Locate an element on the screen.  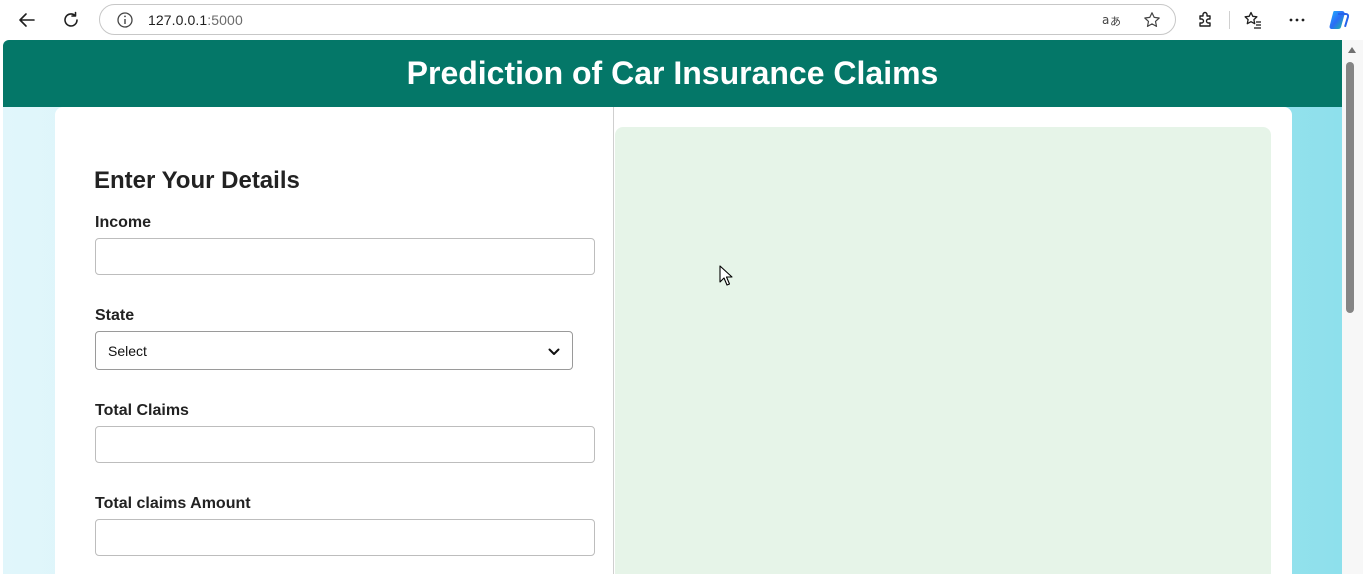
mouse-cursor-icon is located at coordinates (726, 278).